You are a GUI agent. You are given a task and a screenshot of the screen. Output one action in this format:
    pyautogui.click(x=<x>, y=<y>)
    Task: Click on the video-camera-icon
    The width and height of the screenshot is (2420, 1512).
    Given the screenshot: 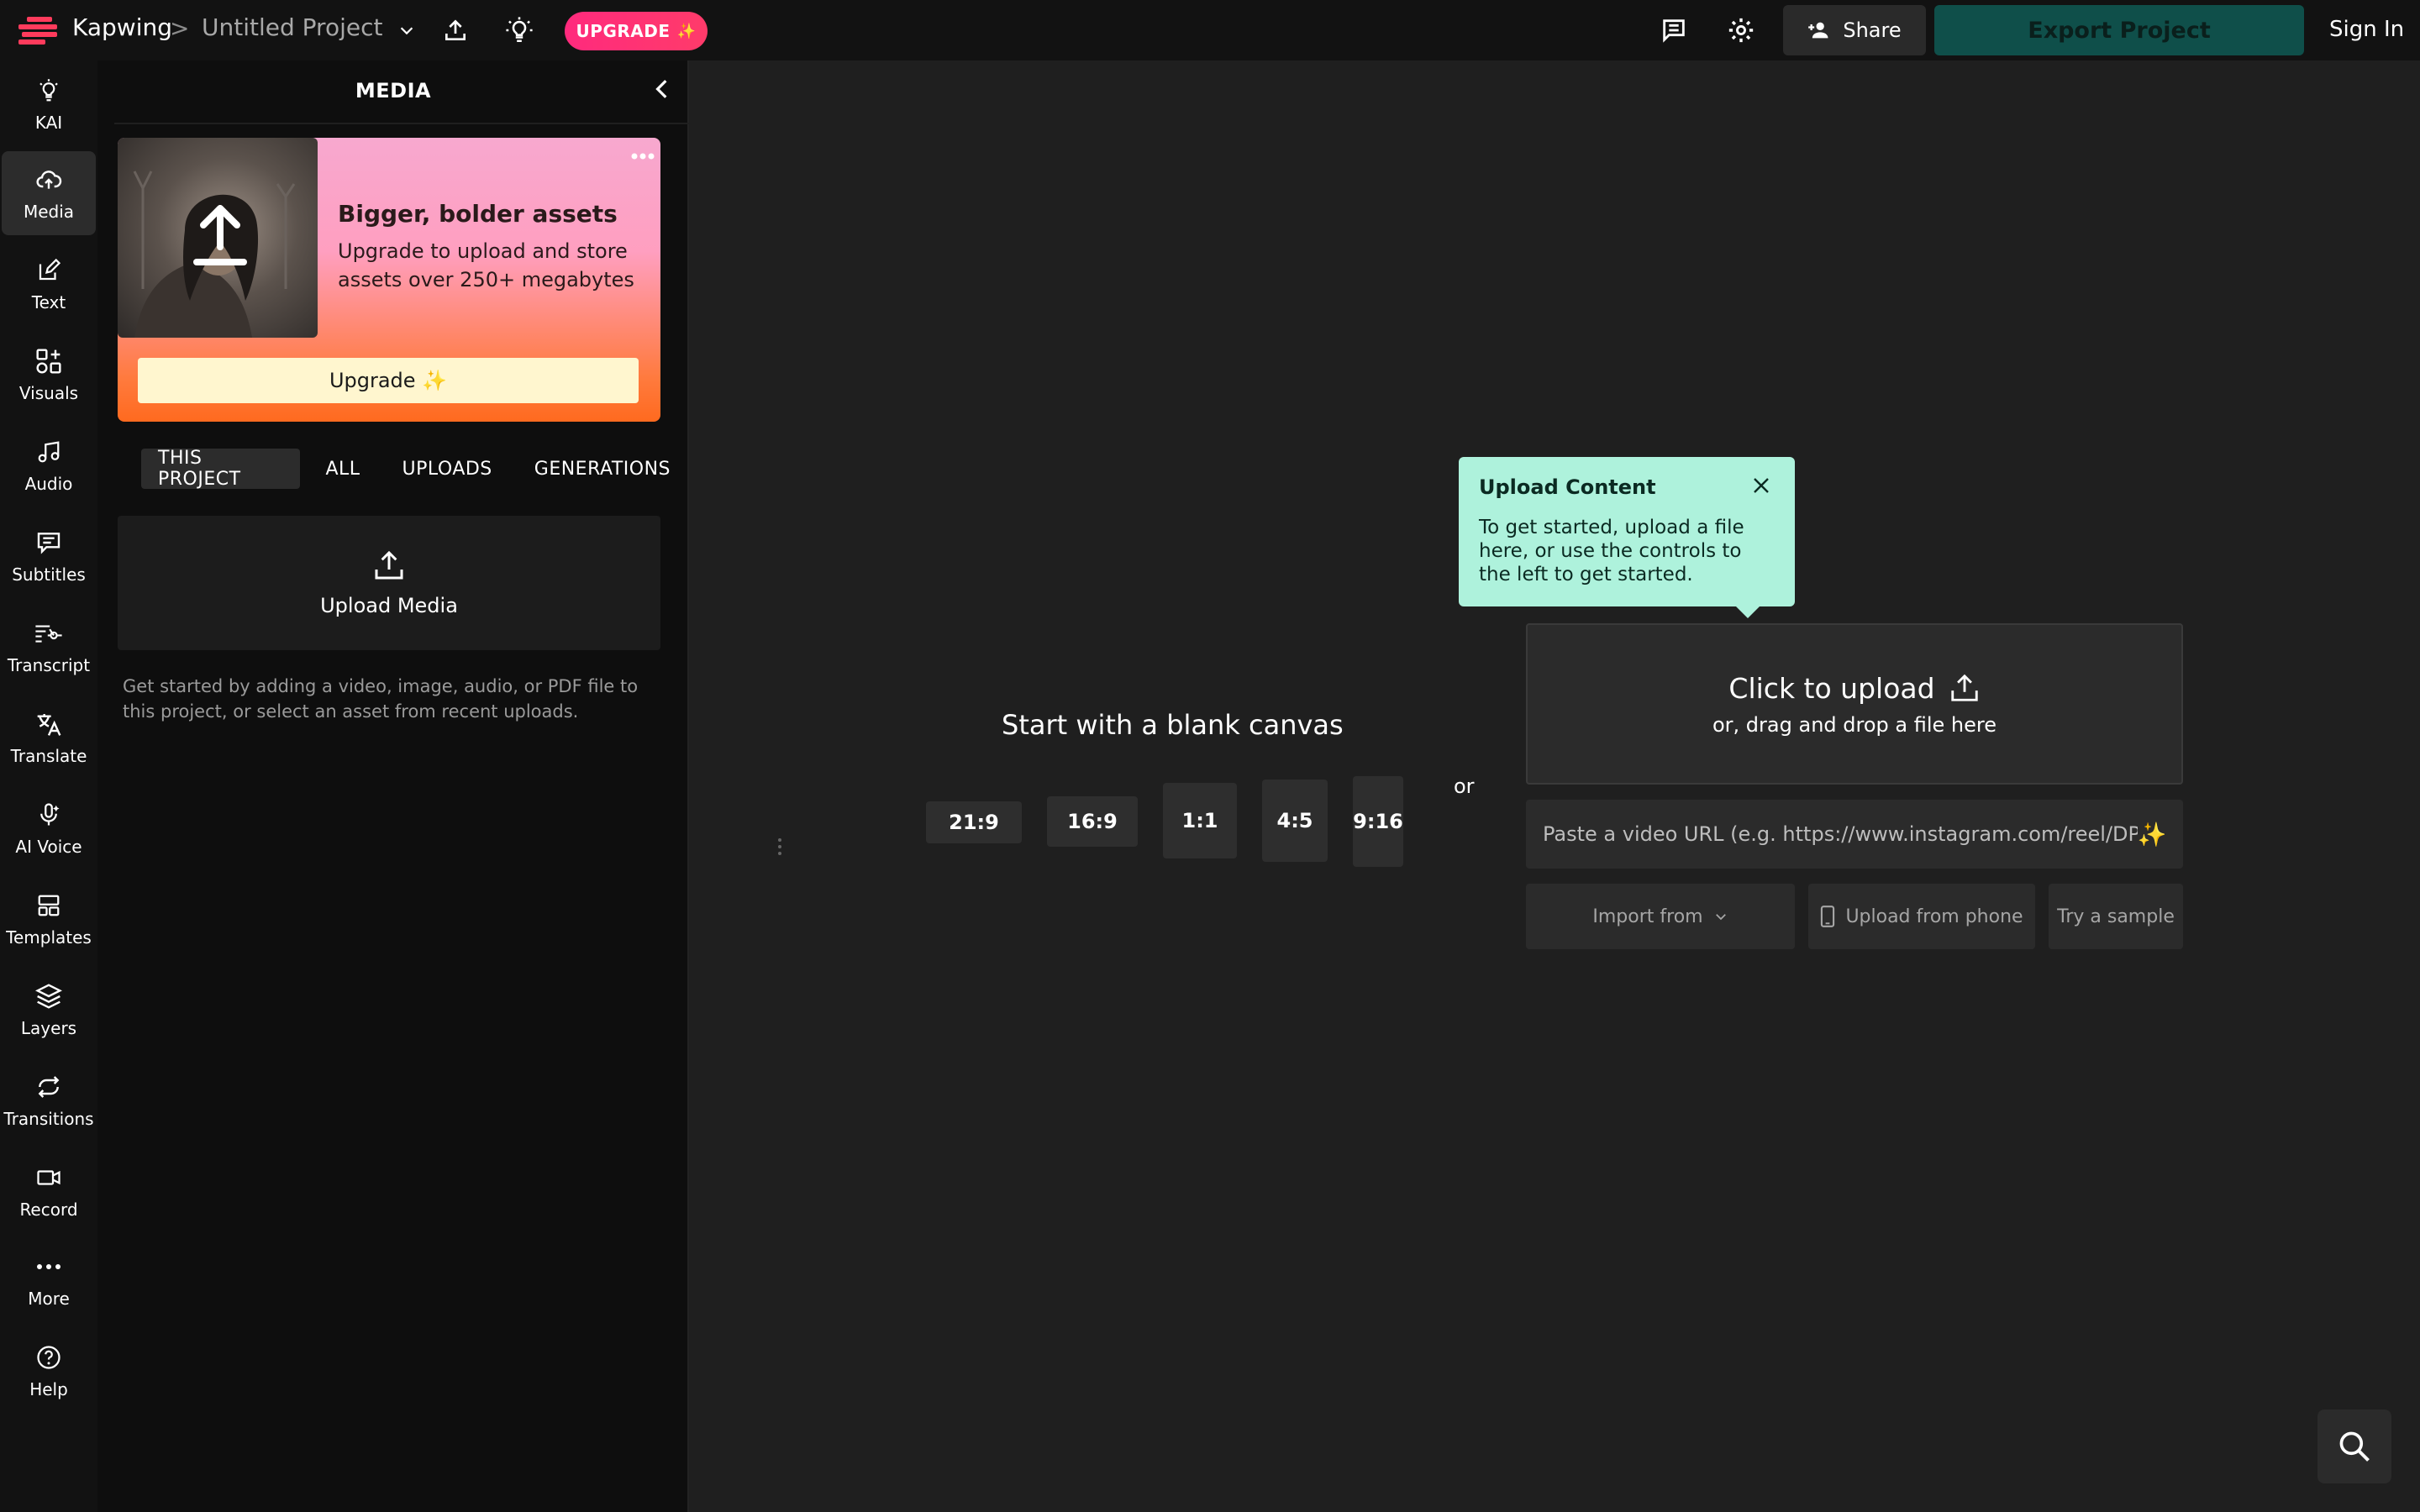 What is the action you would take?
    pyautogui.click(x=49, y=1178)
    